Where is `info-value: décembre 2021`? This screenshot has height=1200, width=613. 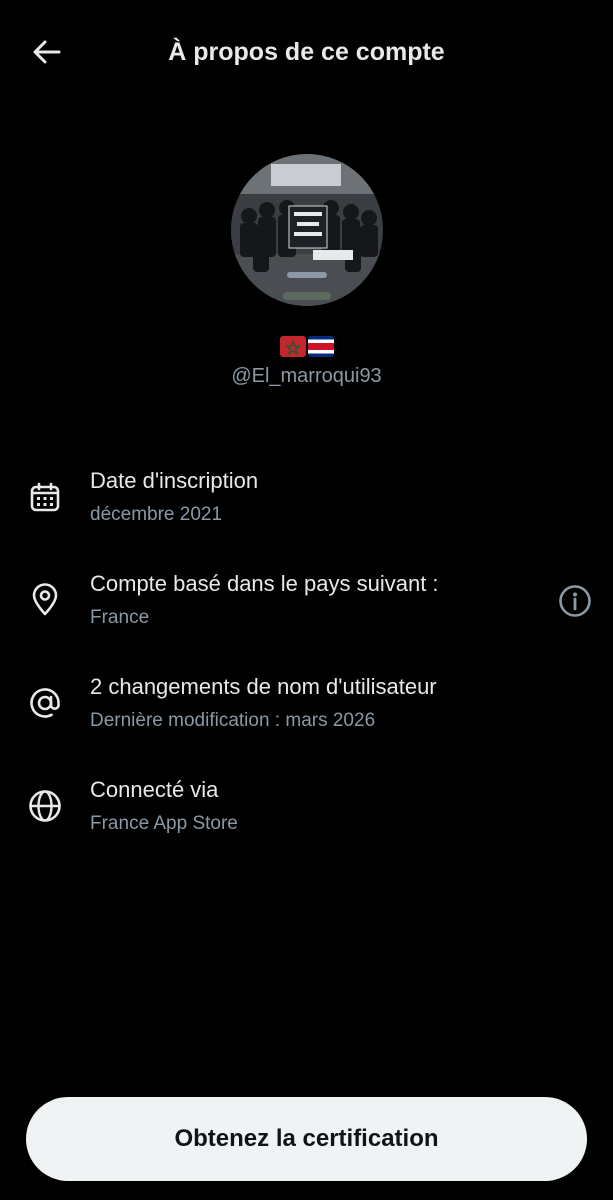 info-value: décembre 2021 is located at coordinates (156, 514).